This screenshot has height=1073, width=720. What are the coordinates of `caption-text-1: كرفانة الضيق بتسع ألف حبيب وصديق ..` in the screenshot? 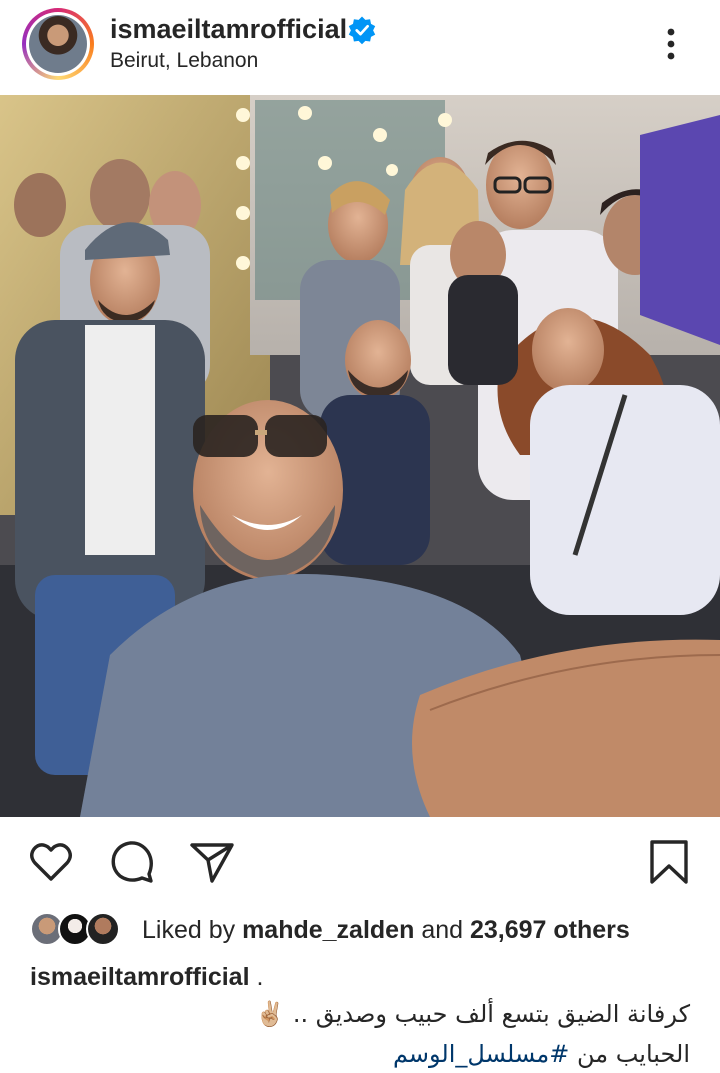 It's located at (491, 1014).